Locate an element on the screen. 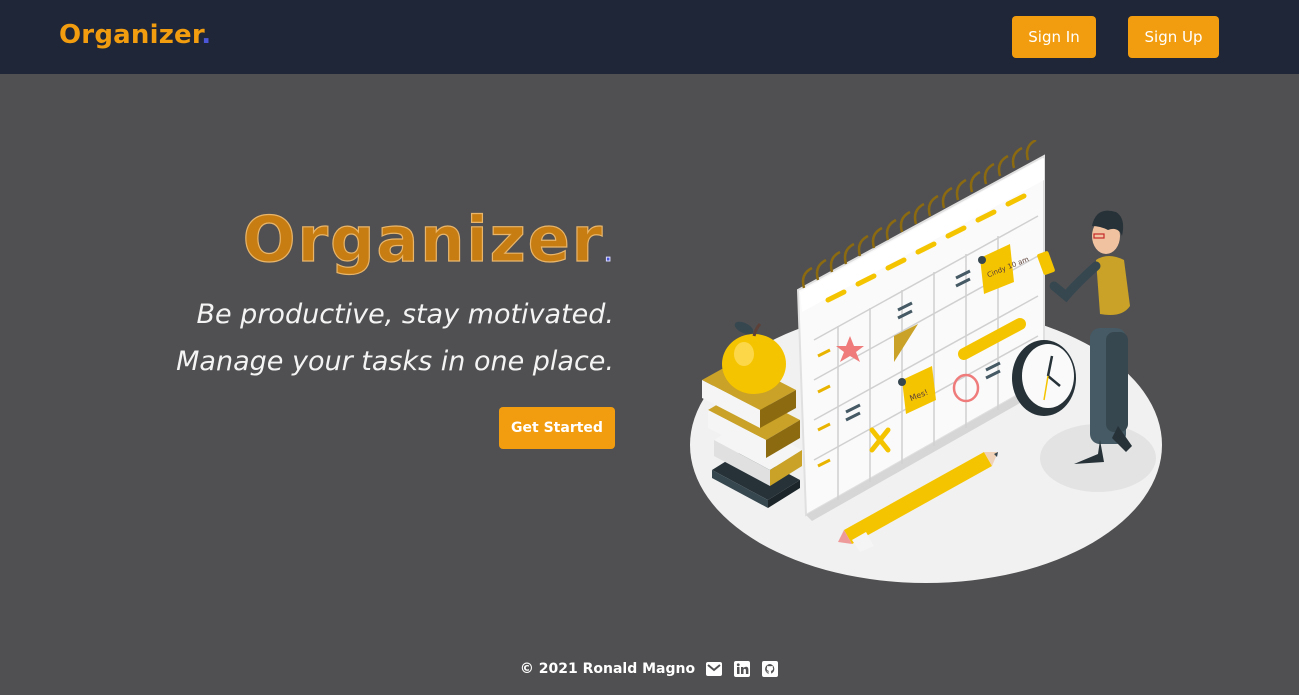 The image size is (1299, 695). clock-icon is located at coordinates (1044, 378).